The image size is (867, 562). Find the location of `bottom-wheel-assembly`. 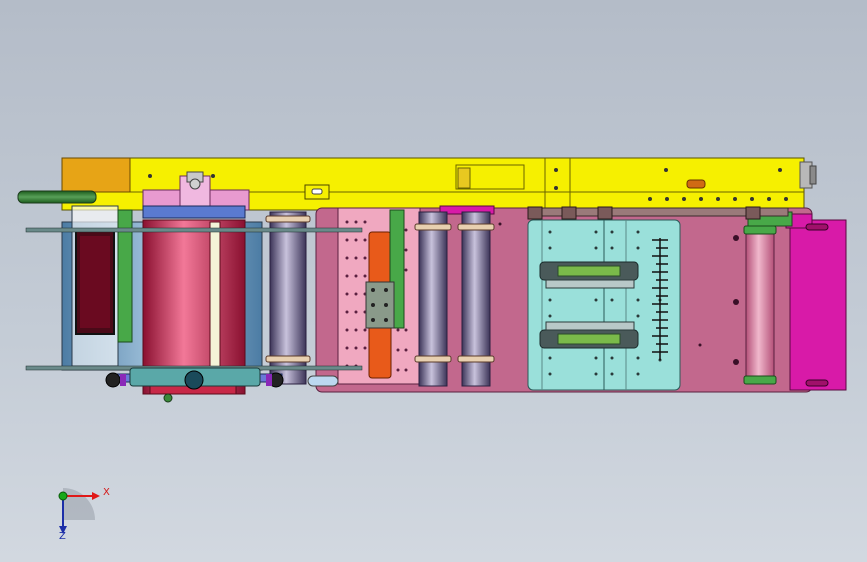

bottom-wheel-assembly is located at coordinates (194, 378).